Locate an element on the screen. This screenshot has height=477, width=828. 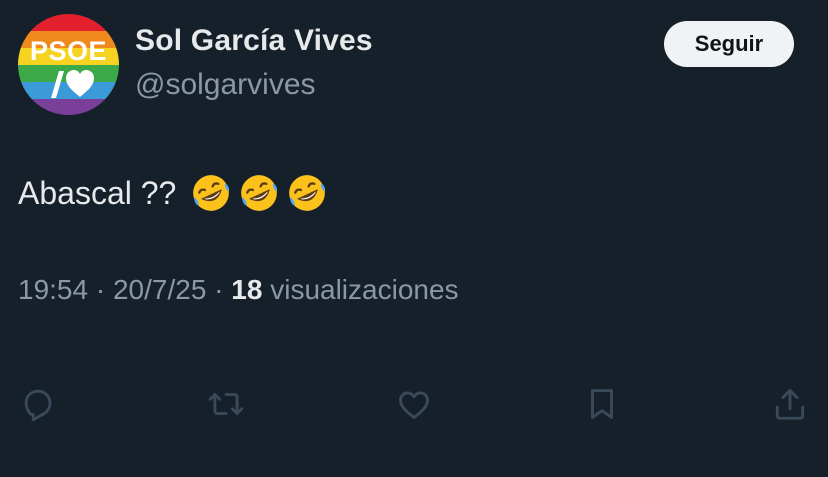
reply-icon is located at coordinates (38, 405).